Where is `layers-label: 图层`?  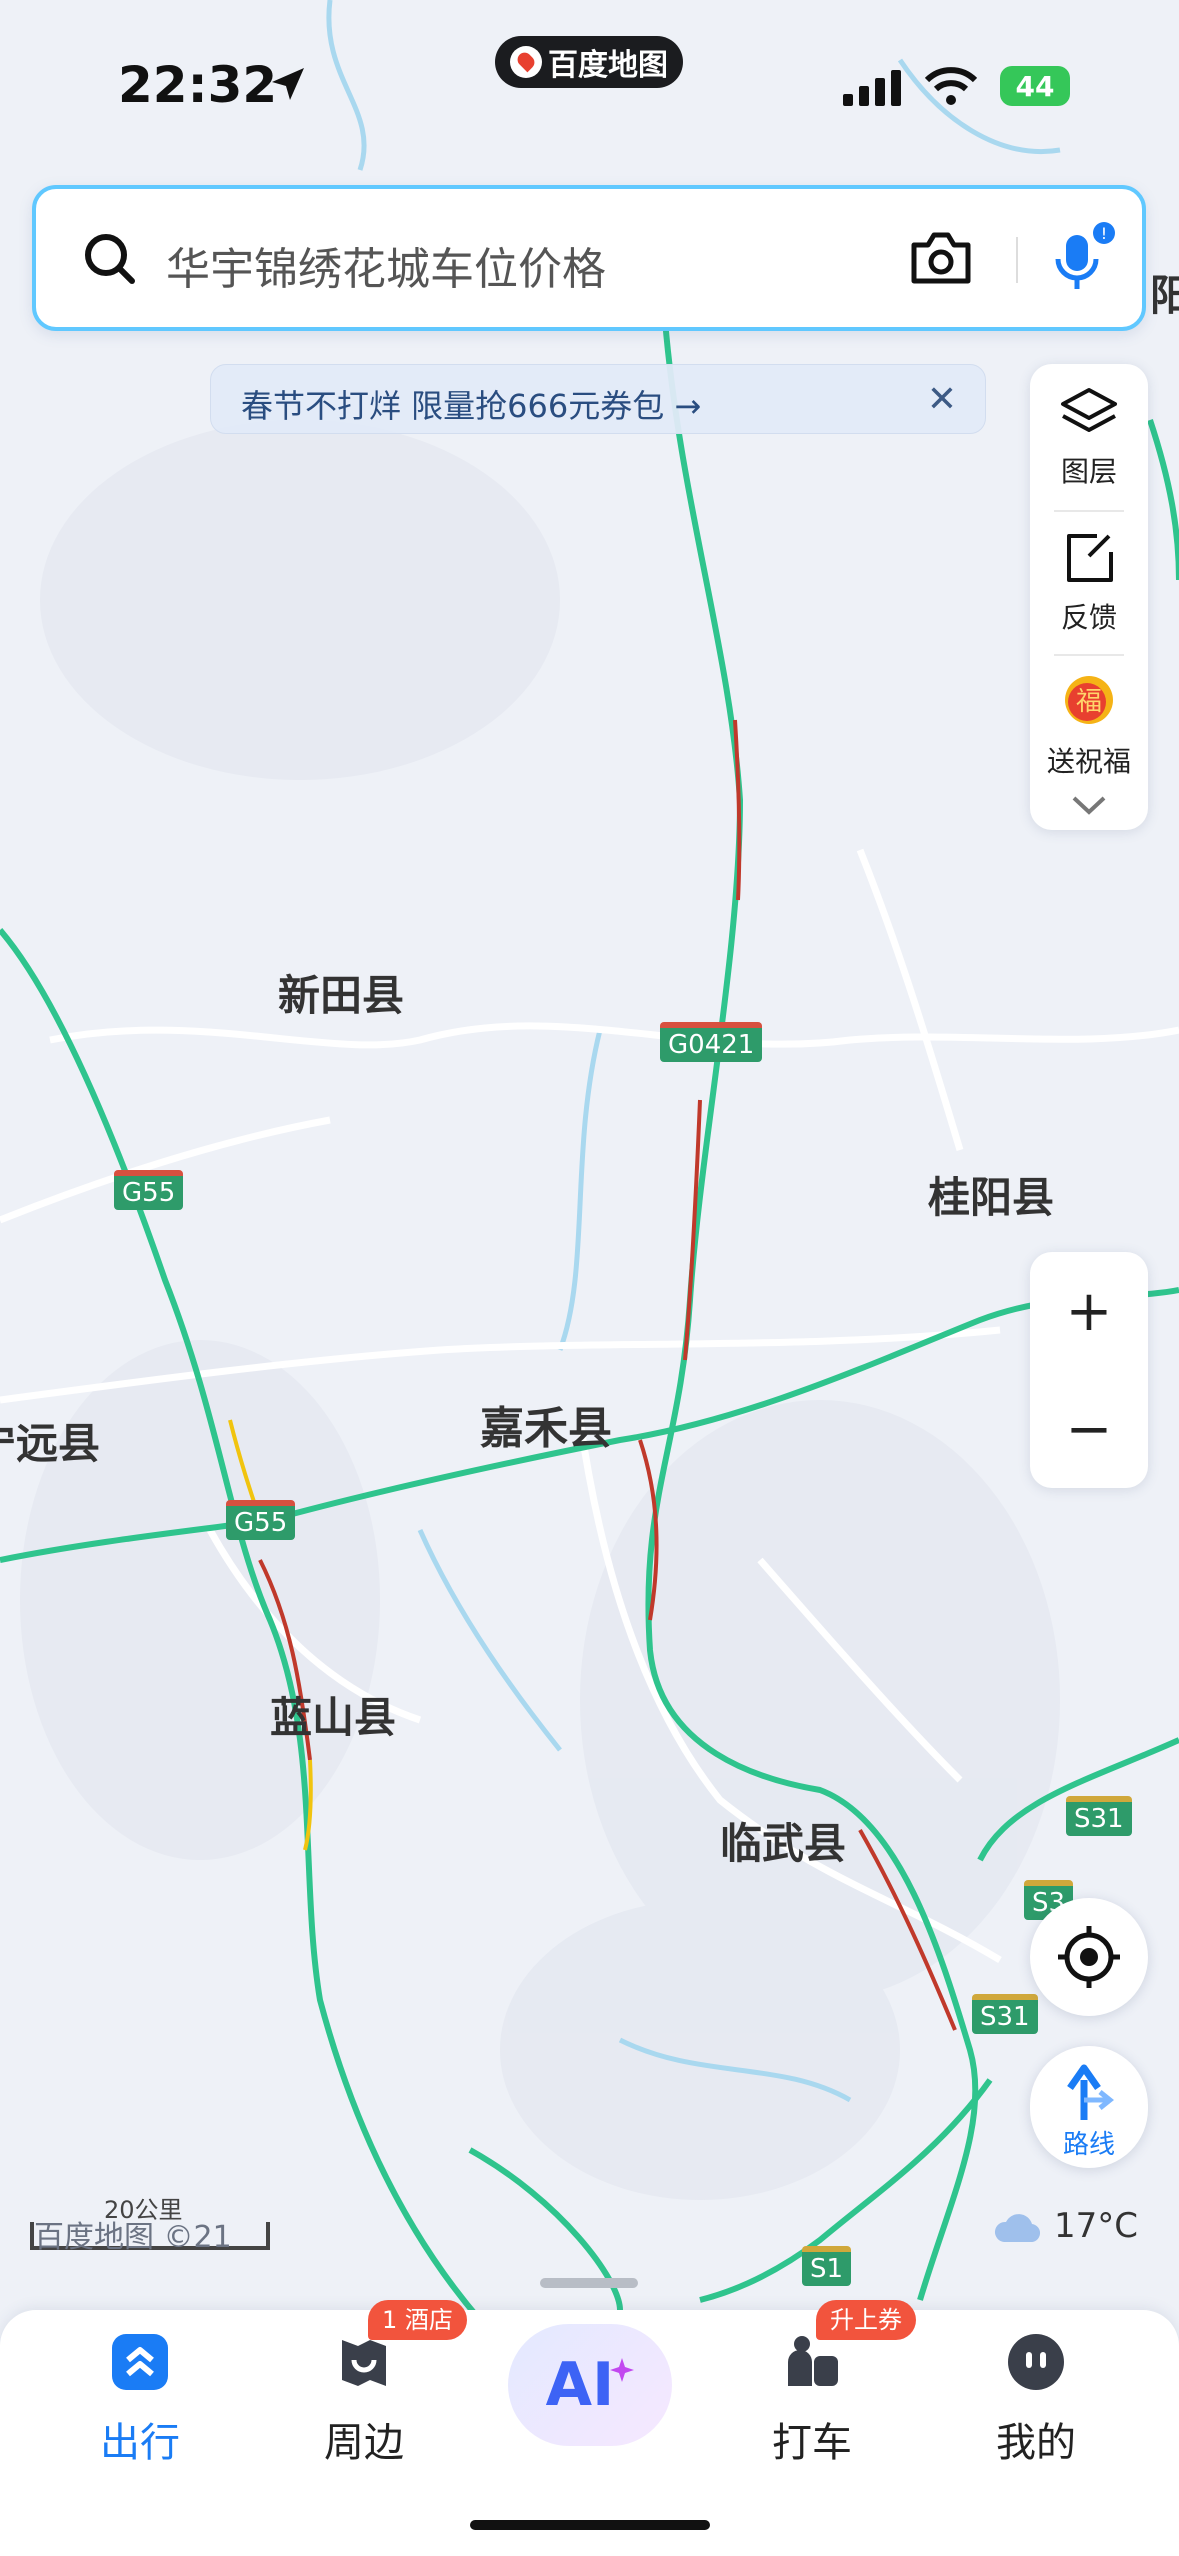
layers-label: 图层 is located at coordinates (1088, 471).